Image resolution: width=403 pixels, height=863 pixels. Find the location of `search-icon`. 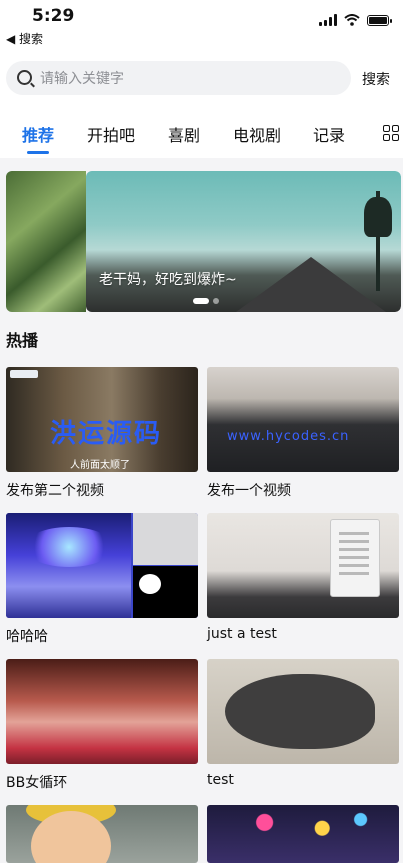

search-icon is located at coordinates (24, 77).